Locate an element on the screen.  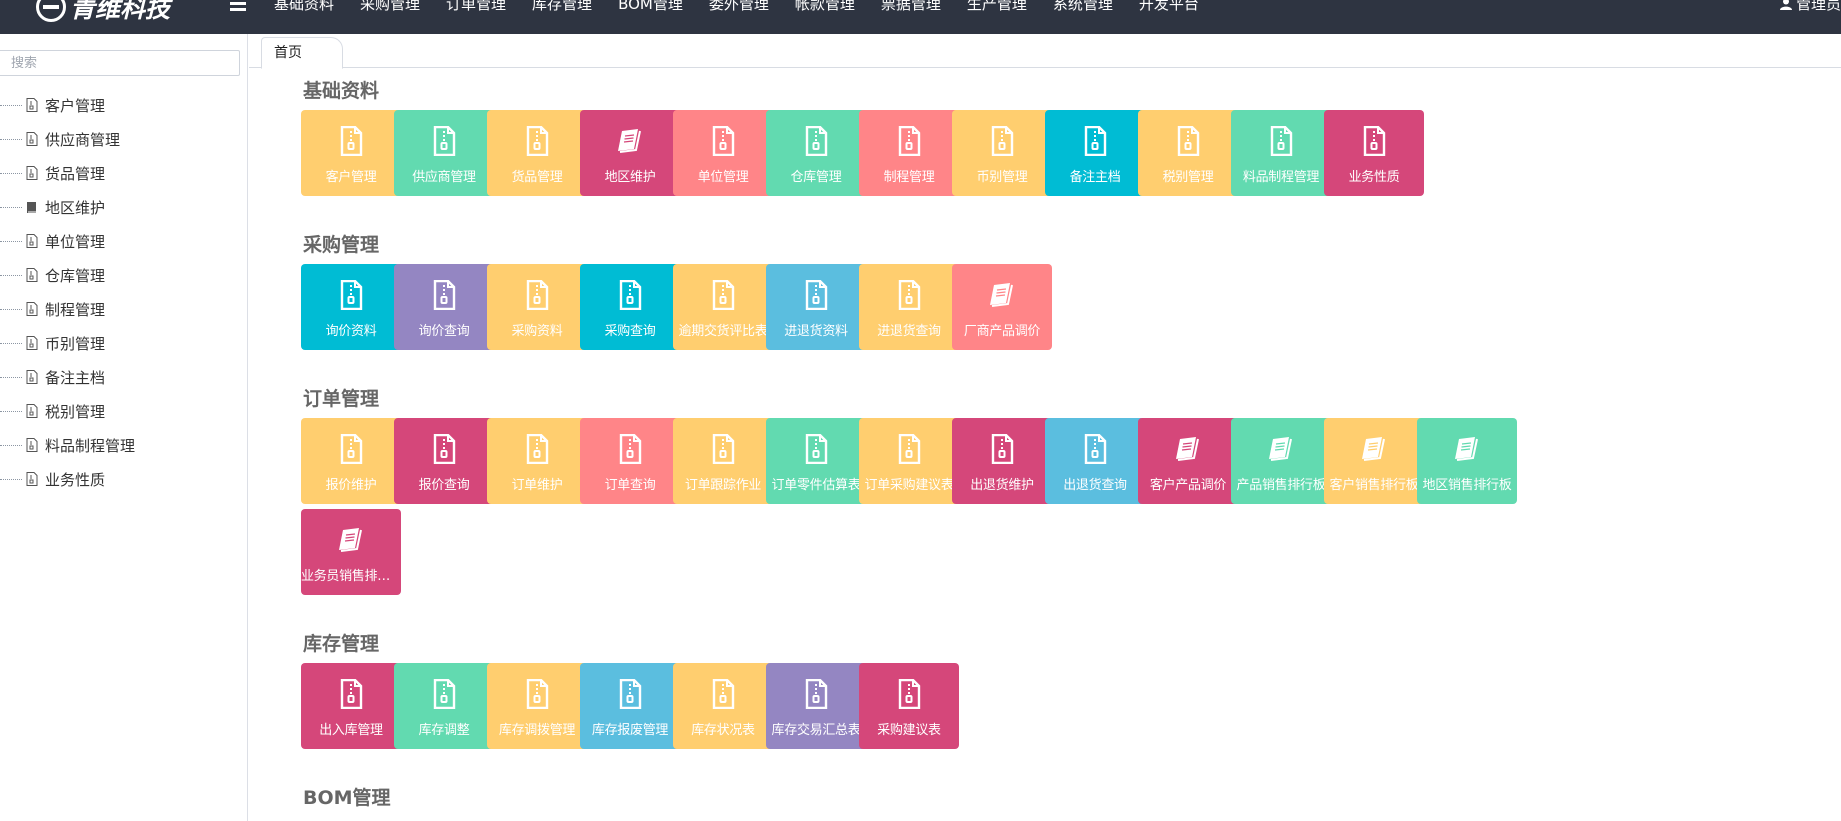
app-tile: 客户销售排行板 is located at coordinates (1374, 461).